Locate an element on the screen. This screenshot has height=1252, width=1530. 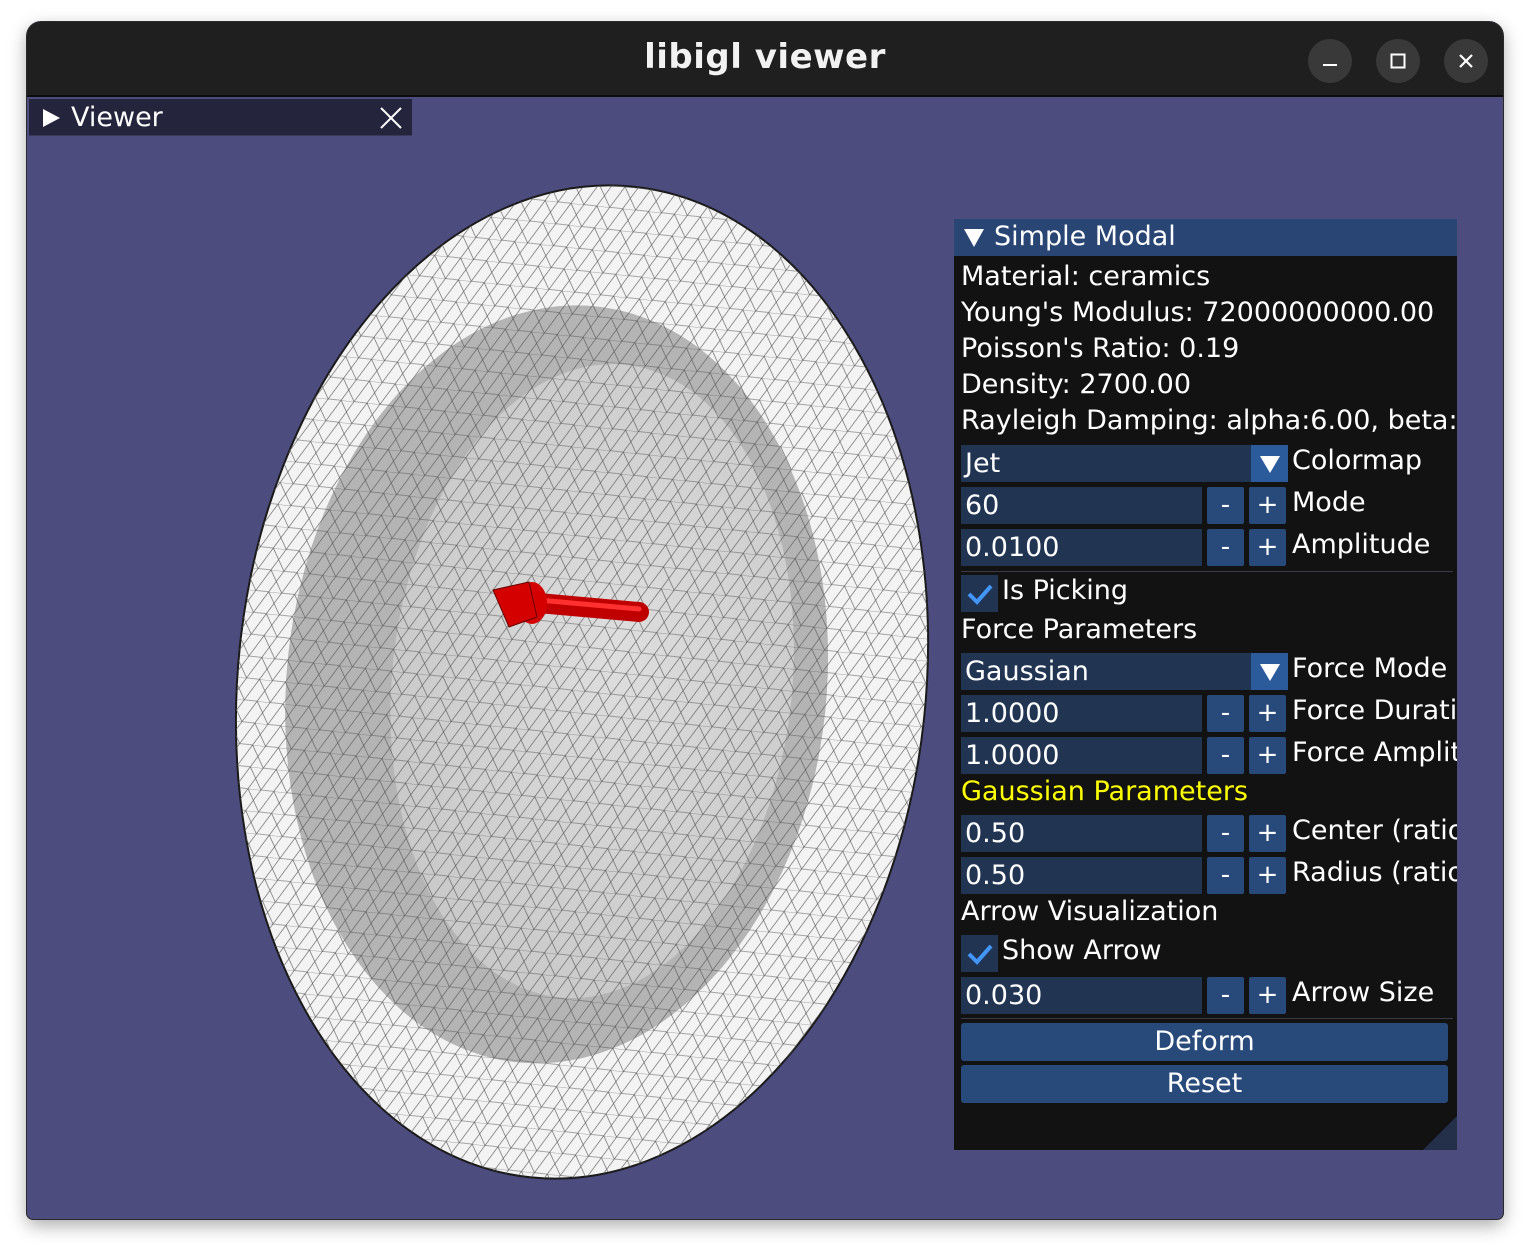
poisson-ratio-text: Poisson's Ratio: 0.19 is located at coordinates (1100, 348).